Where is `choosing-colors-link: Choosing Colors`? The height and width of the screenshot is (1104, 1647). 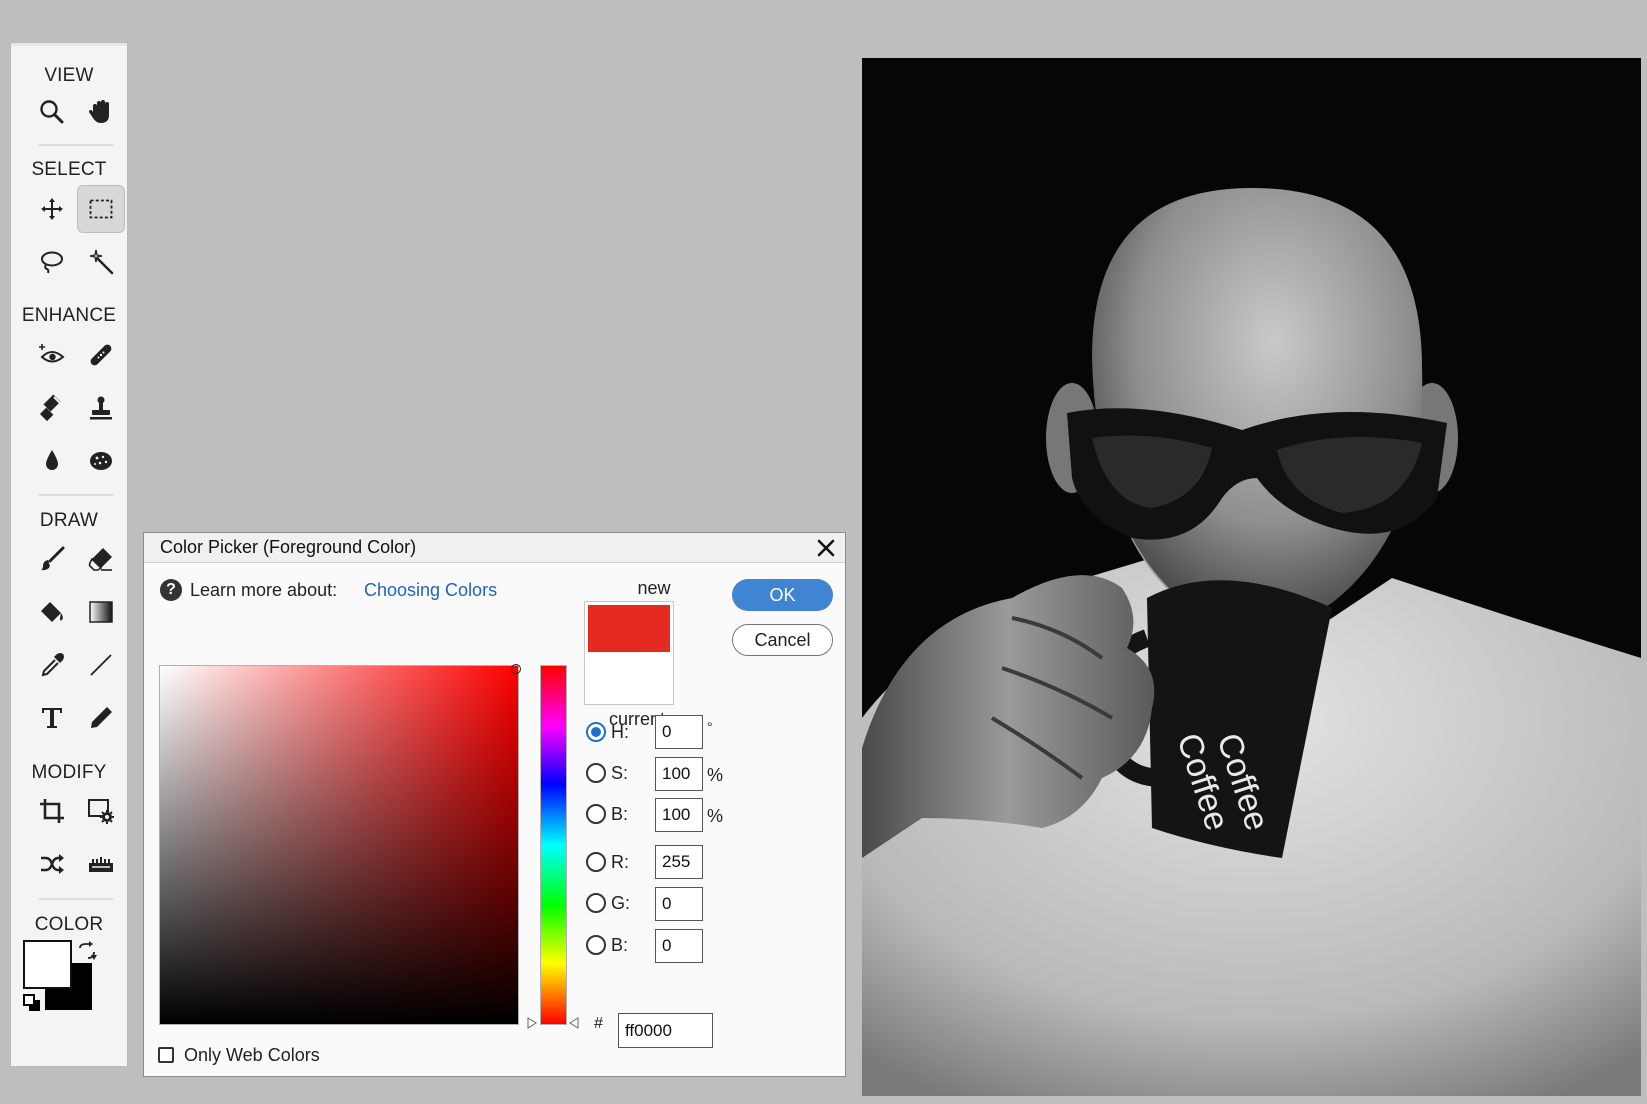
choosing-colors-link: Choosing Colors is located at coordinates (430, 590).